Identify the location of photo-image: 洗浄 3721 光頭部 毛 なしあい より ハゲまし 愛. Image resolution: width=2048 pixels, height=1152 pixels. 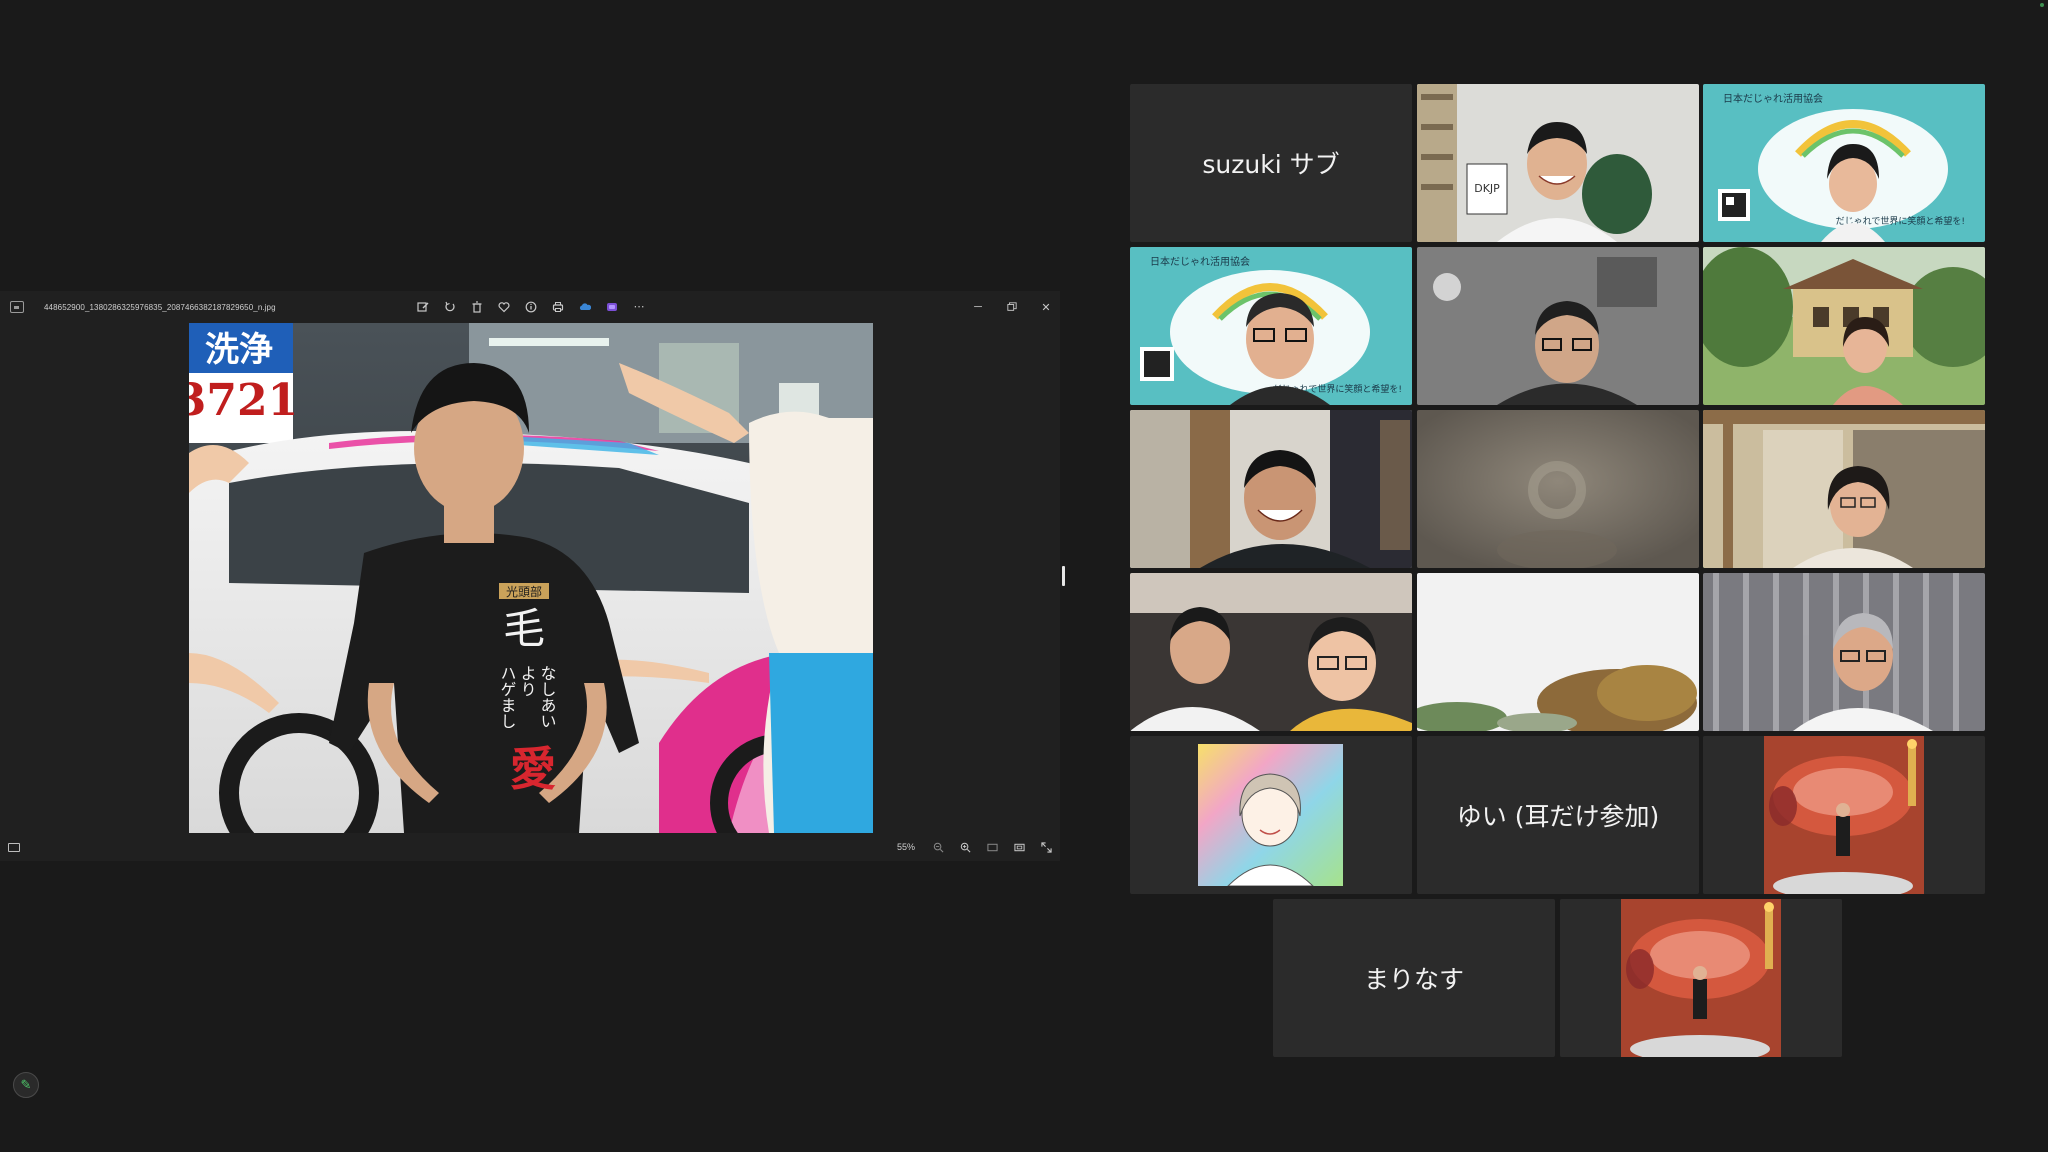
(531, 578).